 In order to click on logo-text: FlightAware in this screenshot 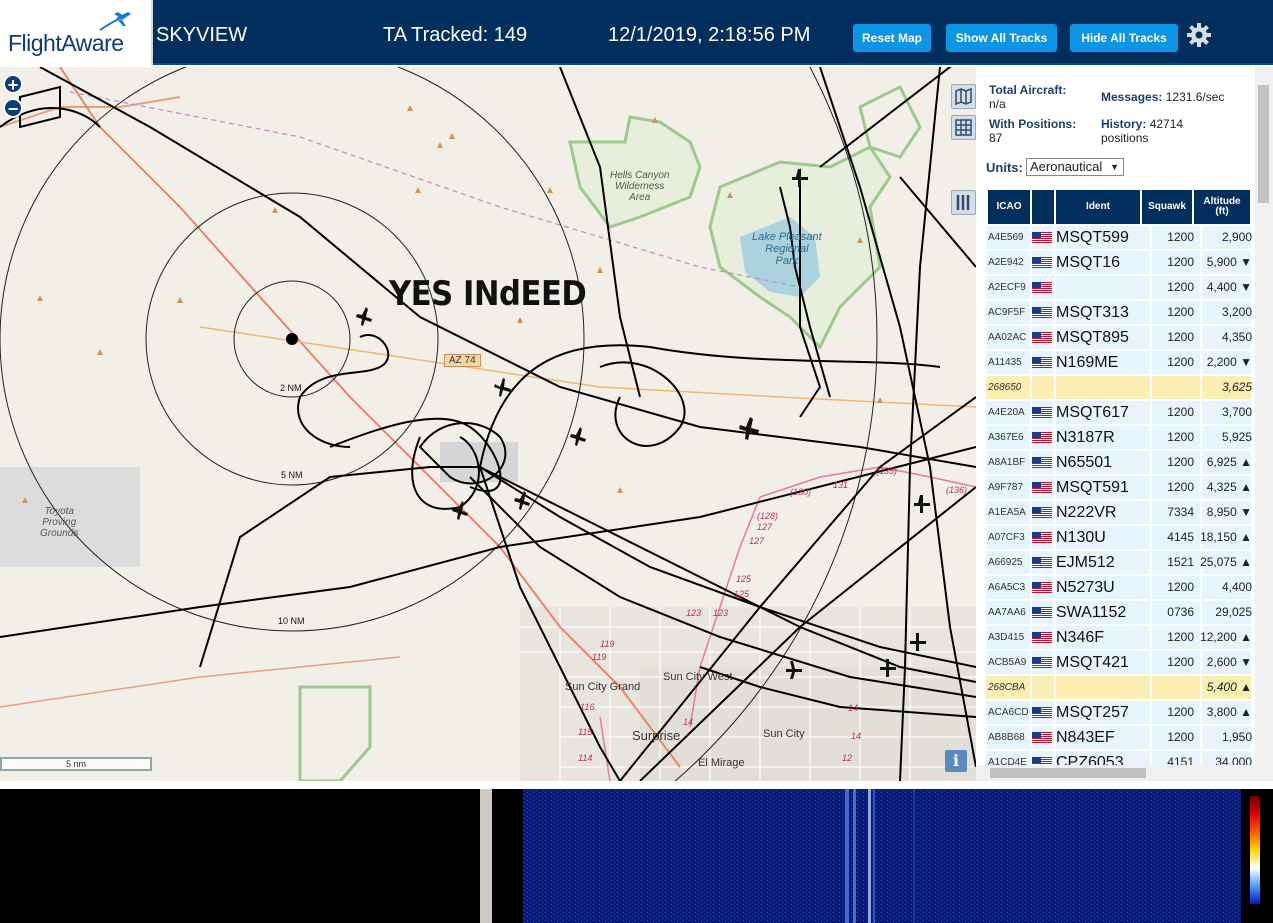, I will do `click(66, 43)`.